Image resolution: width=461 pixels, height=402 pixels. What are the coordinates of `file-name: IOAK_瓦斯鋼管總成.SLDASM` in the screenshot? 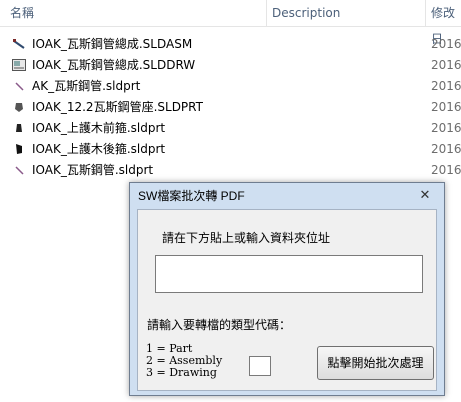 It's located at (112, 44).